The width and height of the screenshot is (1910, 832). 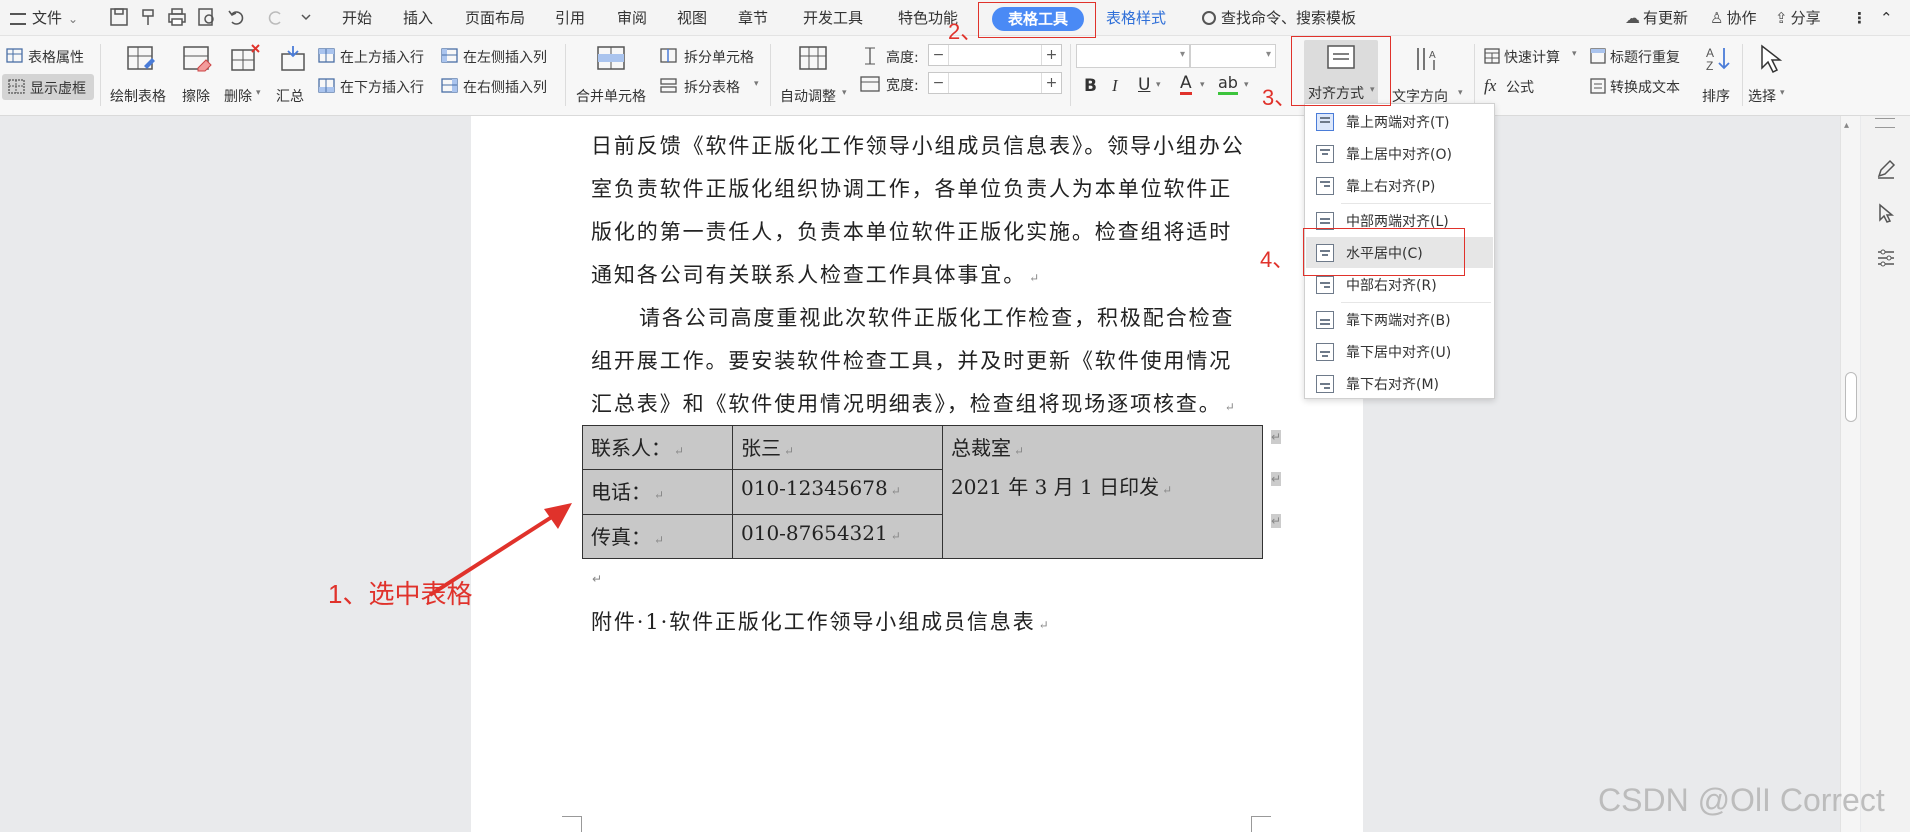 I want to click on table-properties-button: 表格属性, so click(x=50, y=57).